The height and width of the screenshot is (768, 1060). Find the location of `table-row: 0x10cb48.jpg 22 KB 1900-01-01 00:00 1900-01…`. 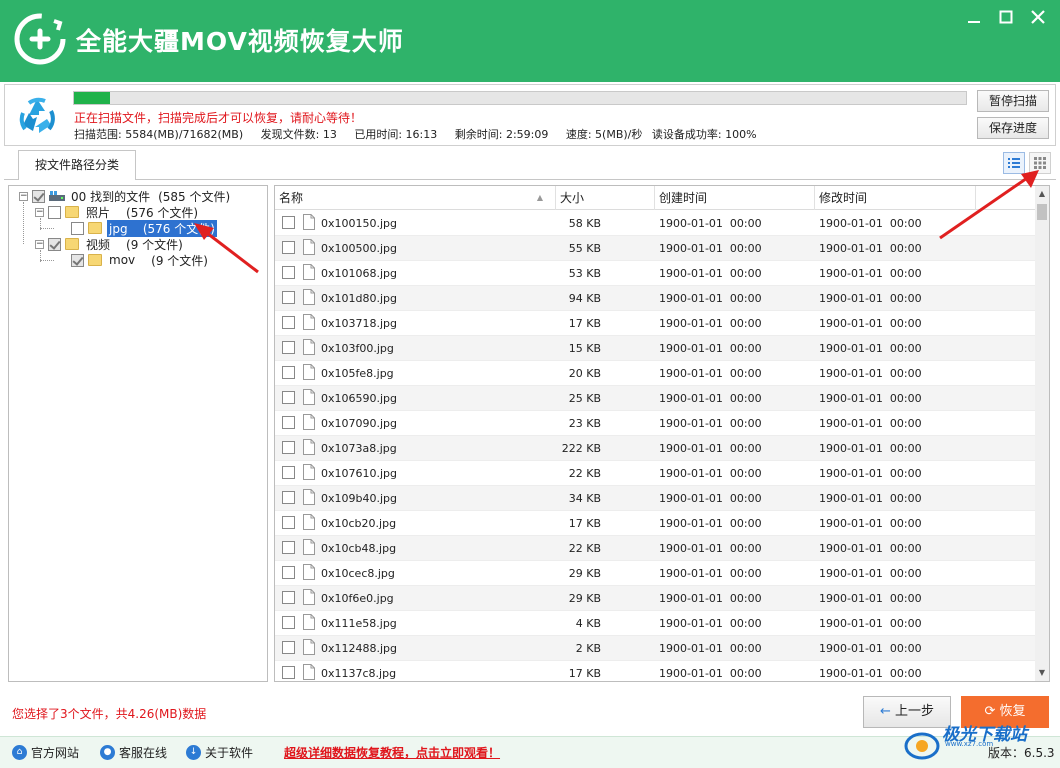

table-row: 0x10cb48.jpg 22 KB 1900-01-01 00:00 1900-01… is located at coordinates (655, 548).